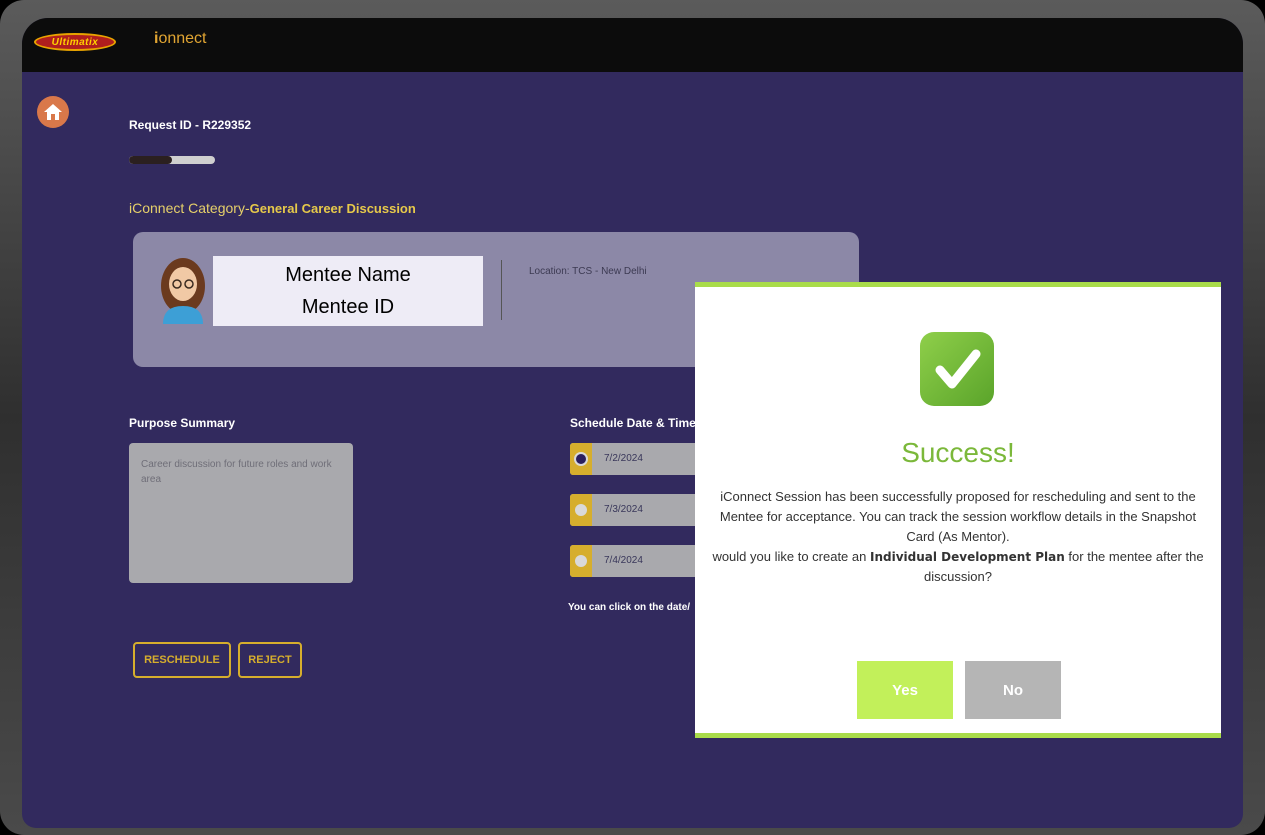 The height and width of the screenshot is (835, 1265). I want to click on radio-selected-icon, so click(581, 459).